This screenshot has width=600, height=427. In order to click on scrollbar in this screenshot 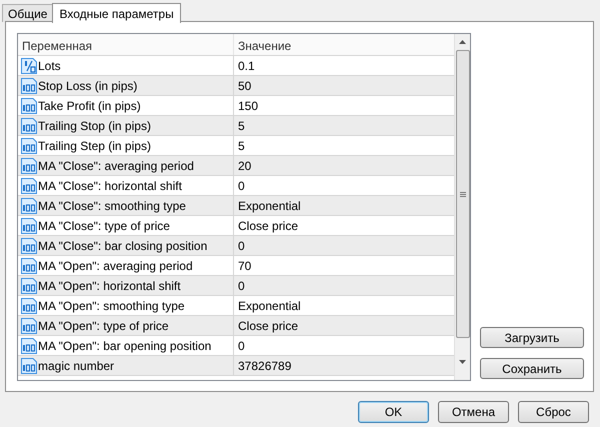, I will do `click(462, 207)`.